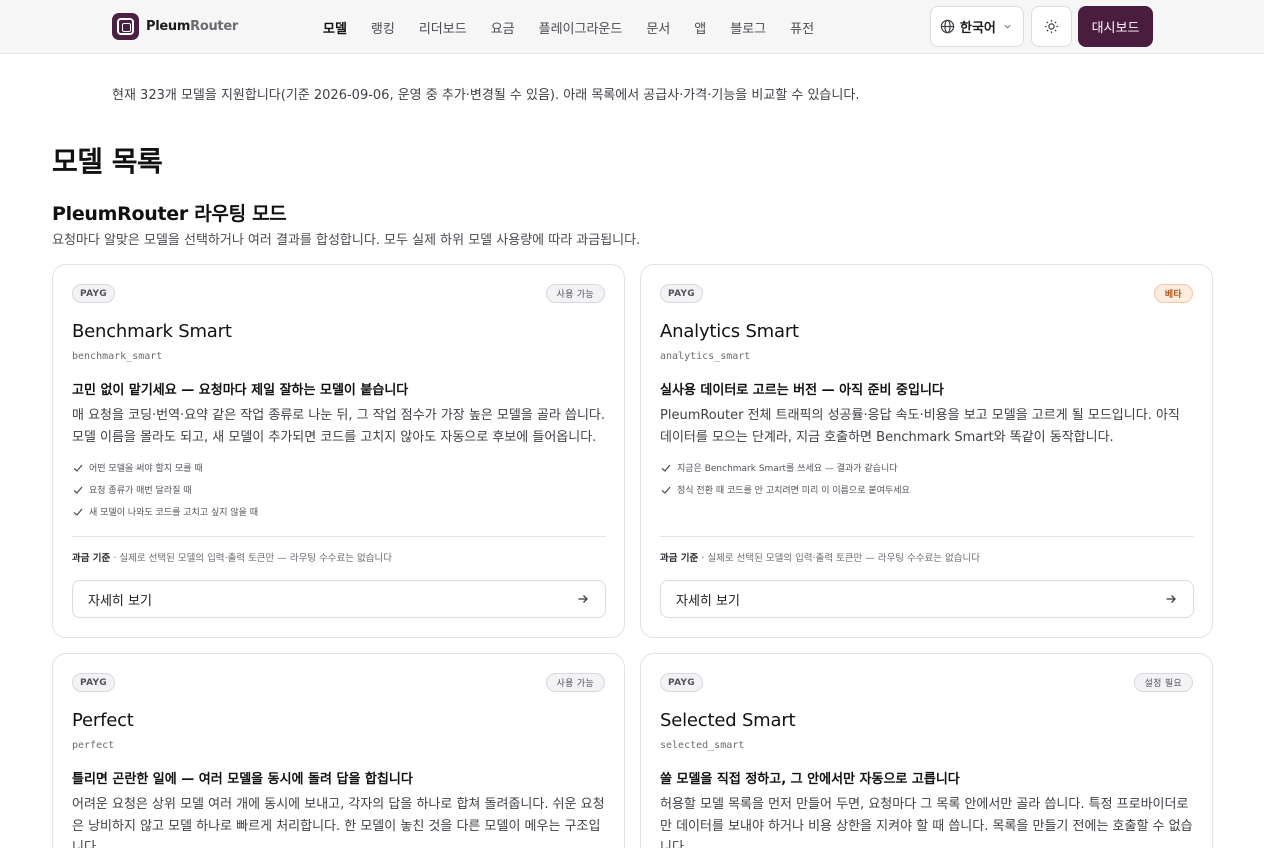 Image resolution: width=1264 pixels, height=848 pixels. What do you see at coordinates (1007, 26) in the screenshot?
I see `chevron-down-icon` at bounding box center [1007, 26].